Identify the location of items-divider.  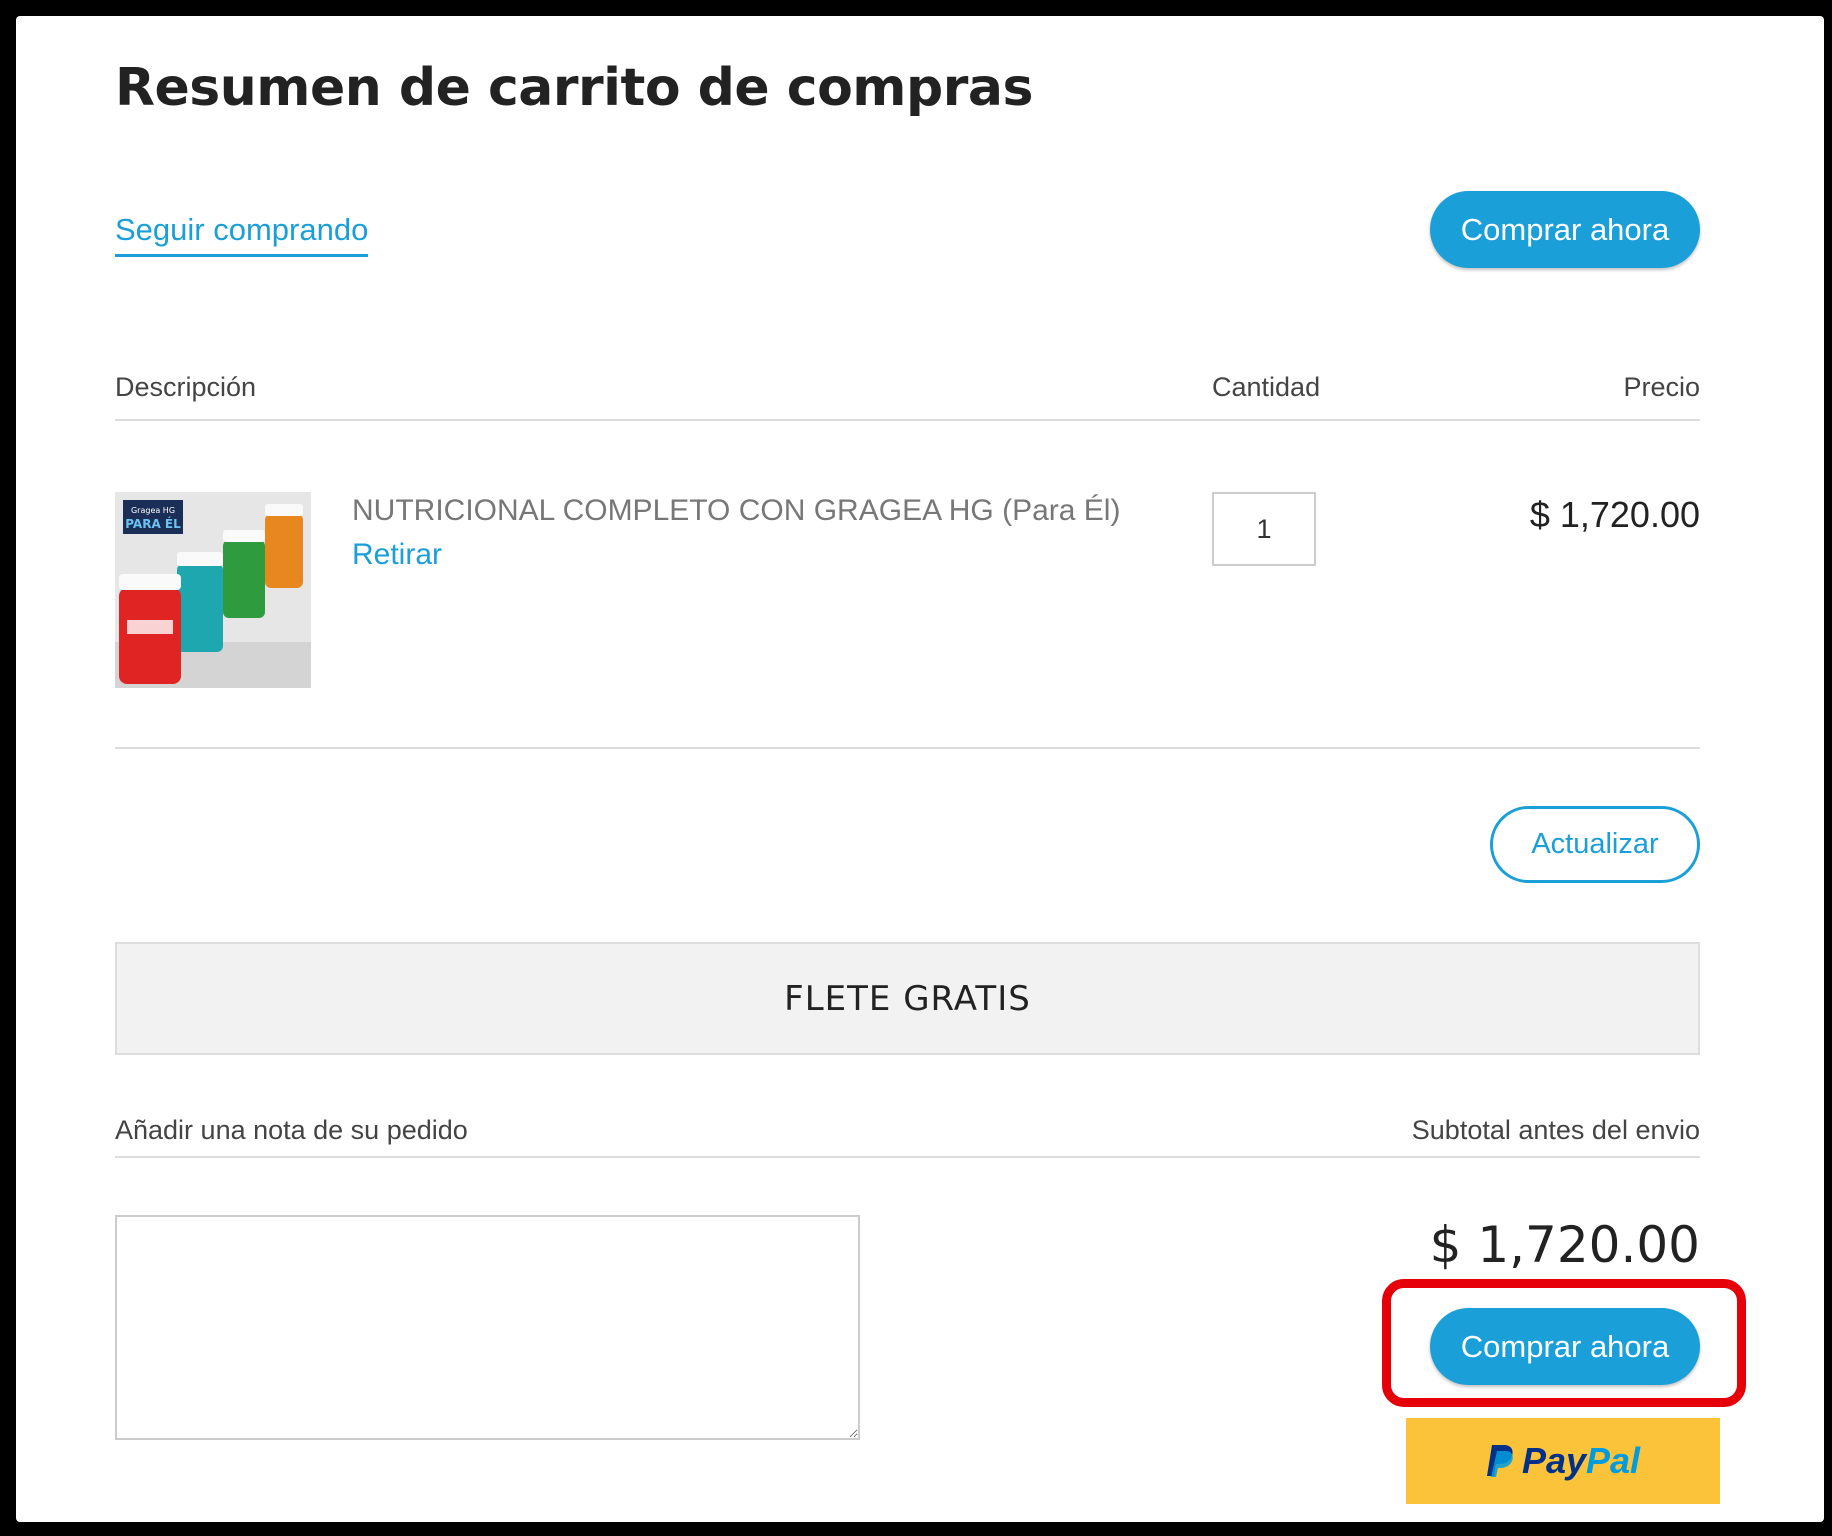
(907, 748).